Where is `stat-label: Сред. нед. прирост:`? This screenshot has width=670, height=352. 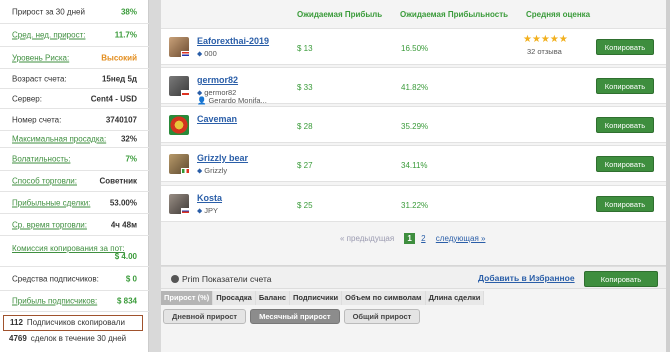 stat-label: Сред. нед. прирост: is located at coordinates (48, 35).